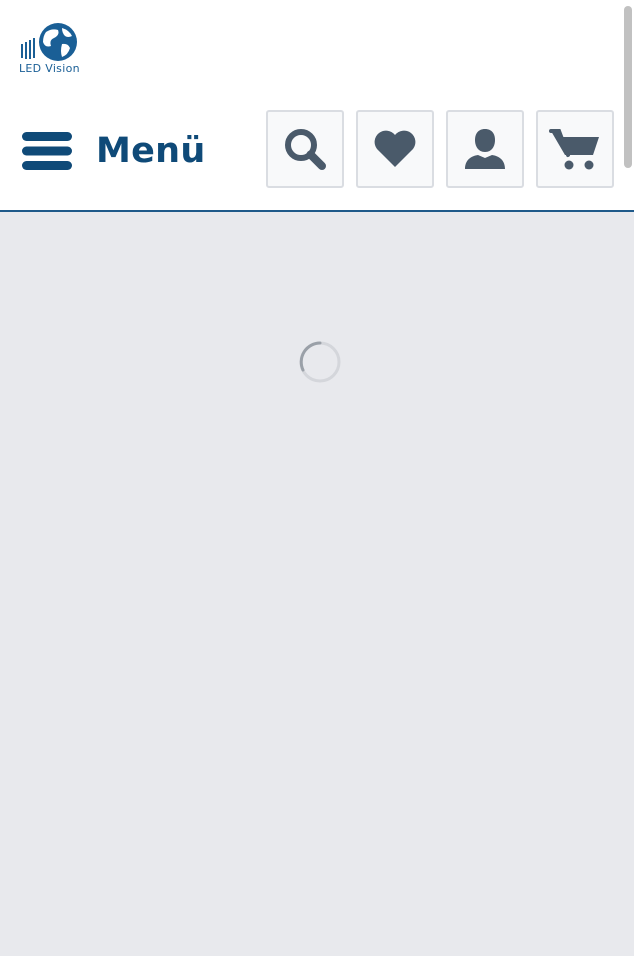  I want to click on user-icon, so click(485, 149).